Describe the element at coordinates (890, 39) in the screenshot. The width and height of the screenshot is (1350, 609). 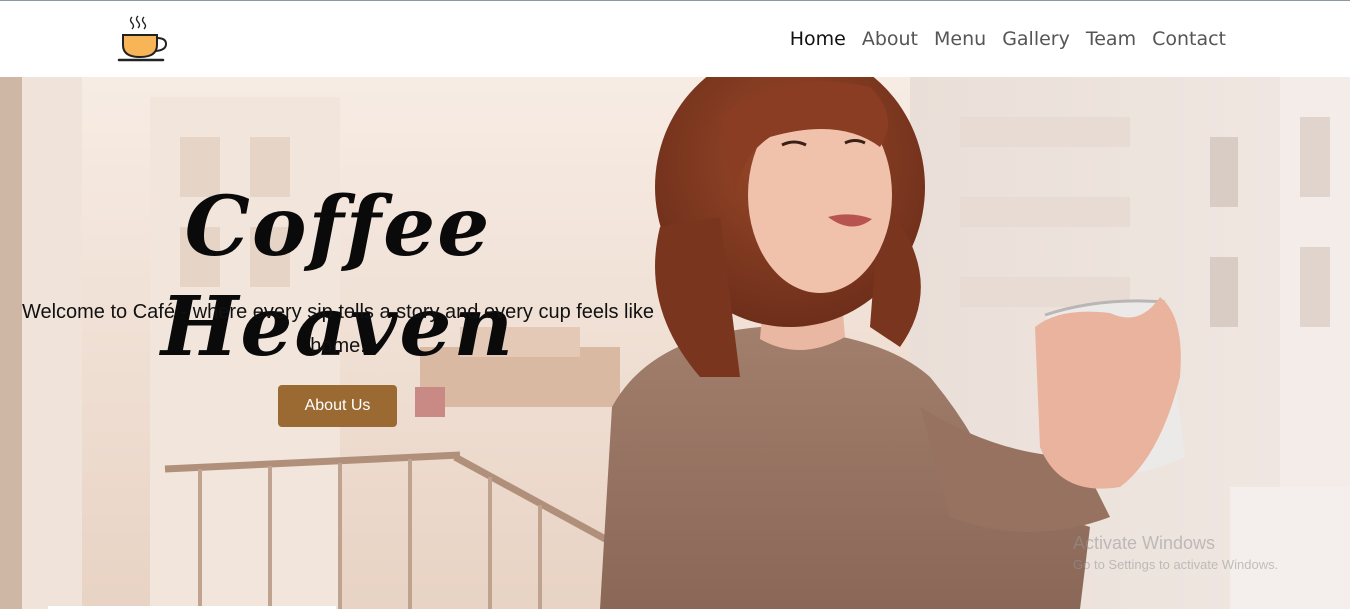
I see `nav-about-link: About` at that location.